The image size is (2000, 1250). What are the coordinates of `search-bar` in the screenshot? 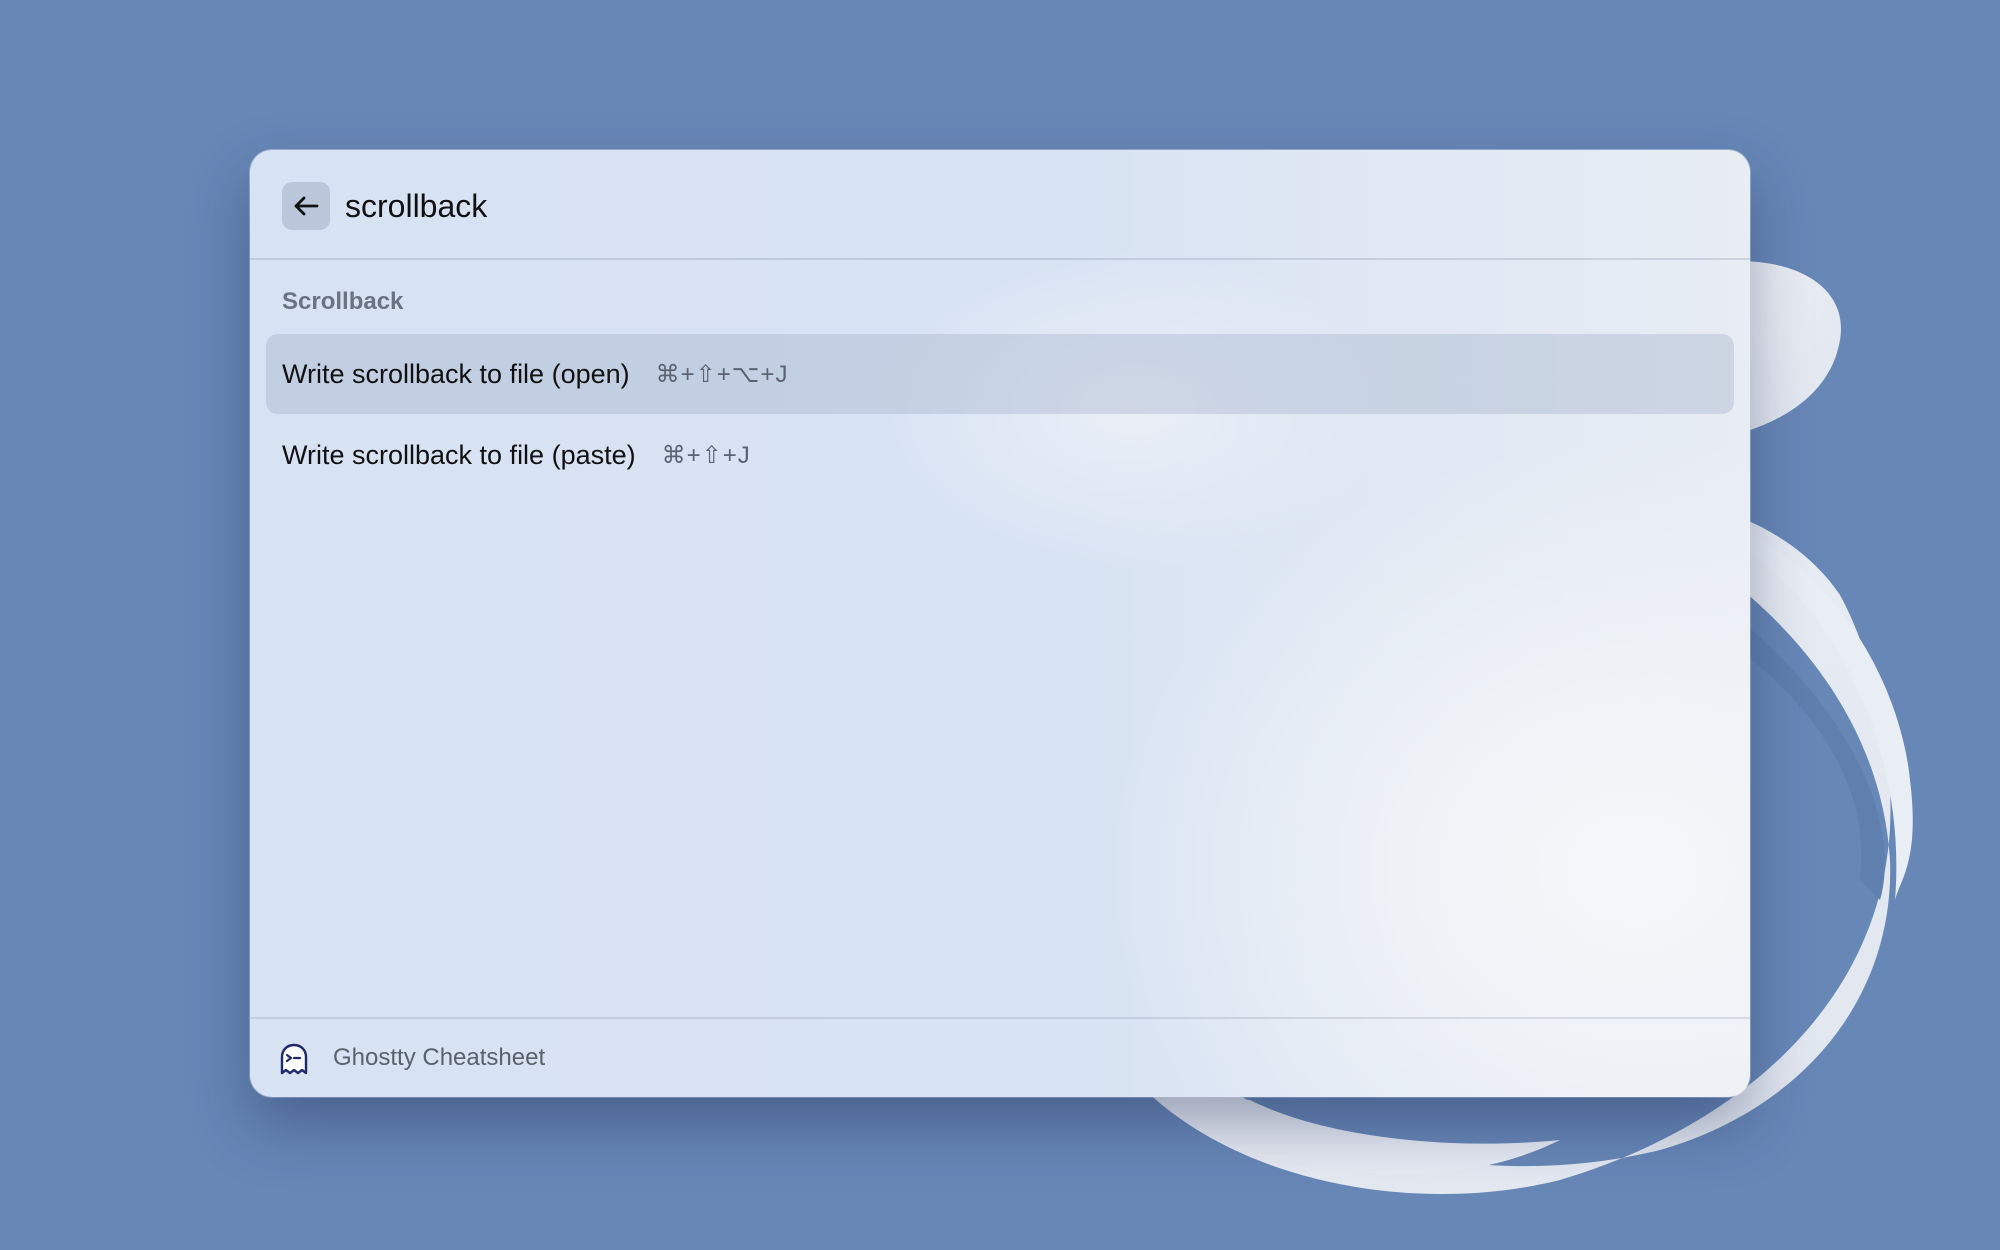 It's located at (1000, 205).